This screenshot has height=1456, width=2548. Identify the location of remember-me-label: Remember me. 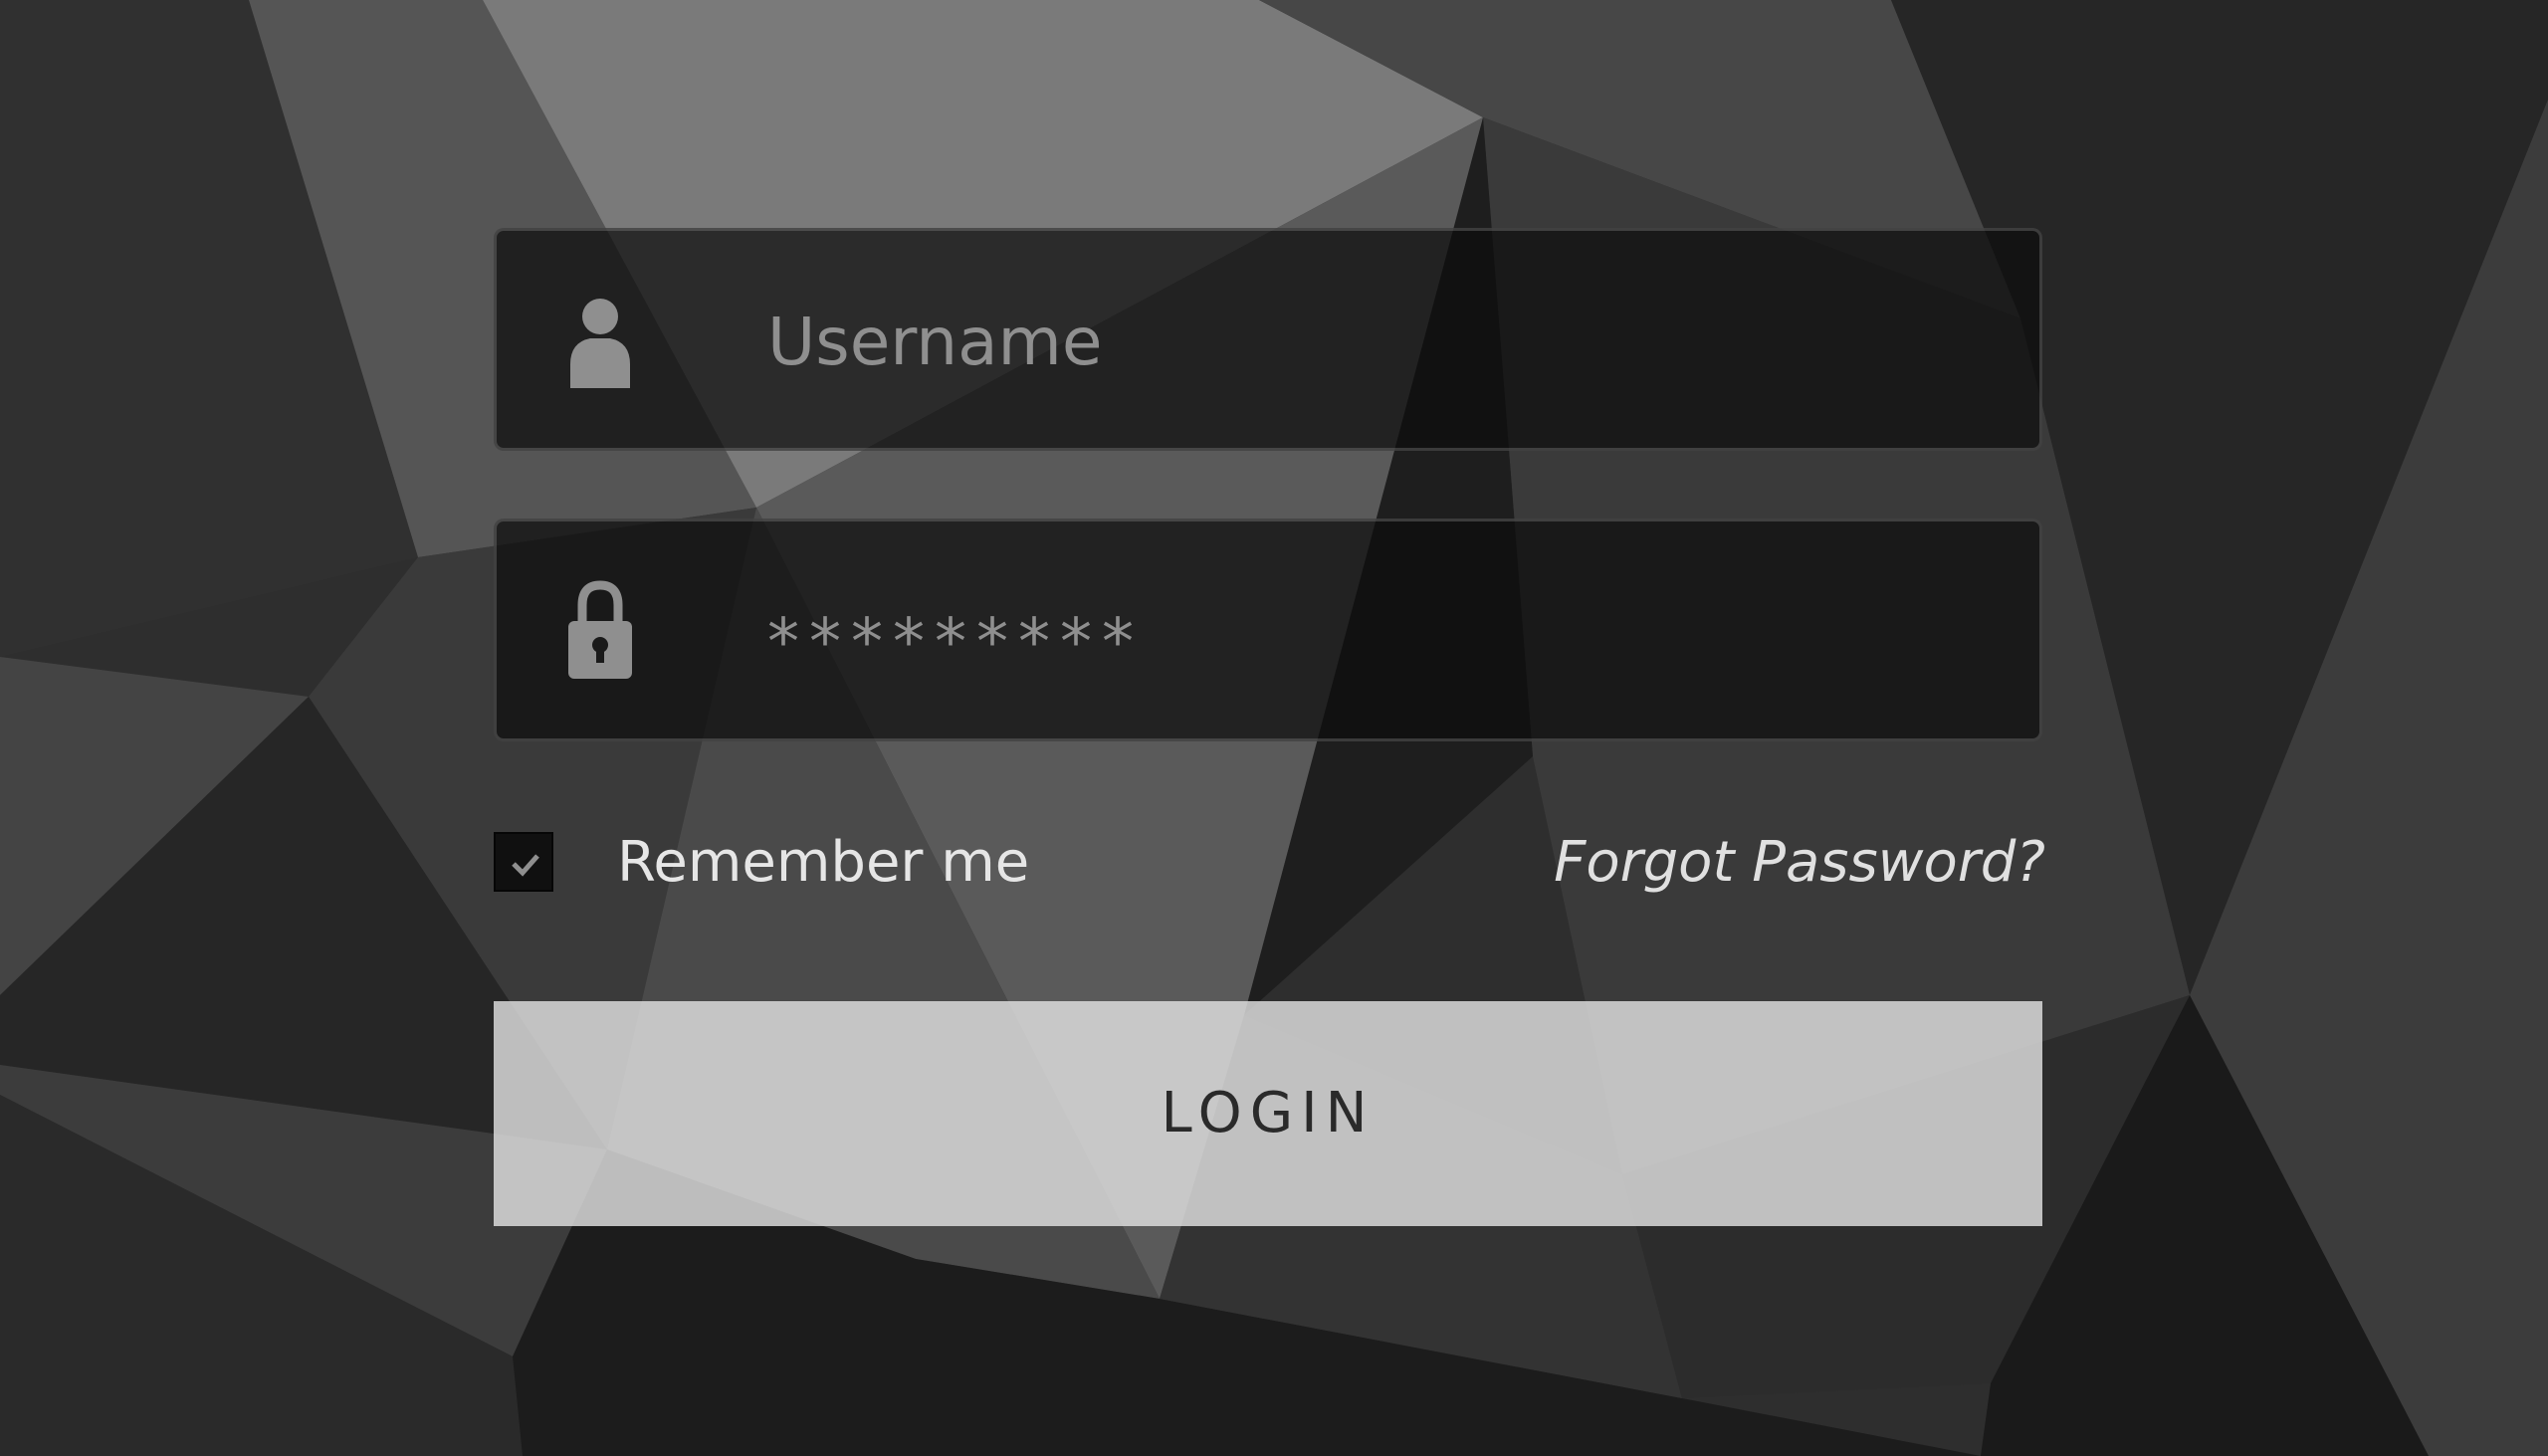
(823, 863).